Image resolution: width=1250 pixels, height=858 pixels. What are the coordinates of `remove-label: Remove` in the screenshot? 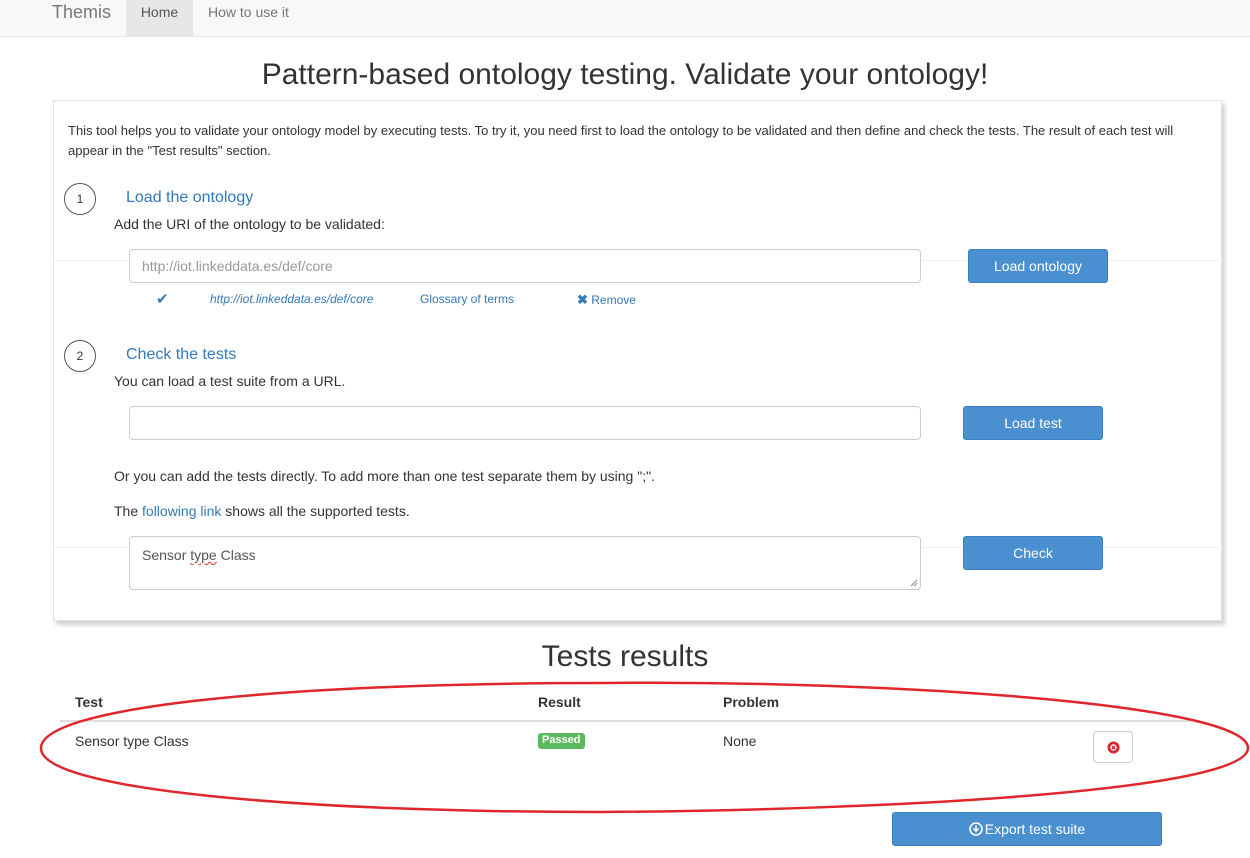 It's located at (613, 300).